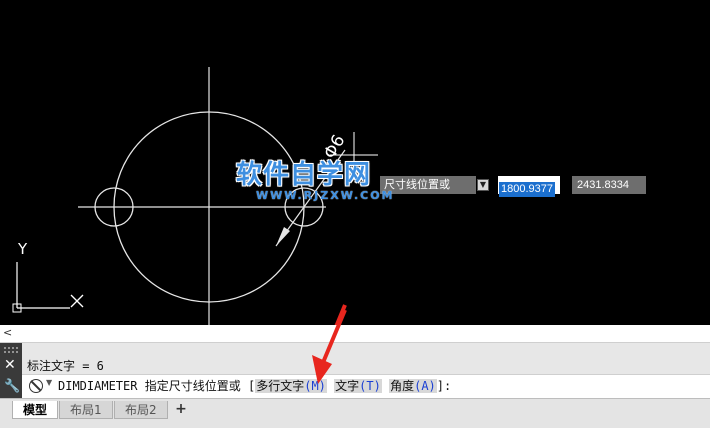  Describe the element at coordinates (347, 386) in the screenshot. I see `option-text-label: 文字` at that location.